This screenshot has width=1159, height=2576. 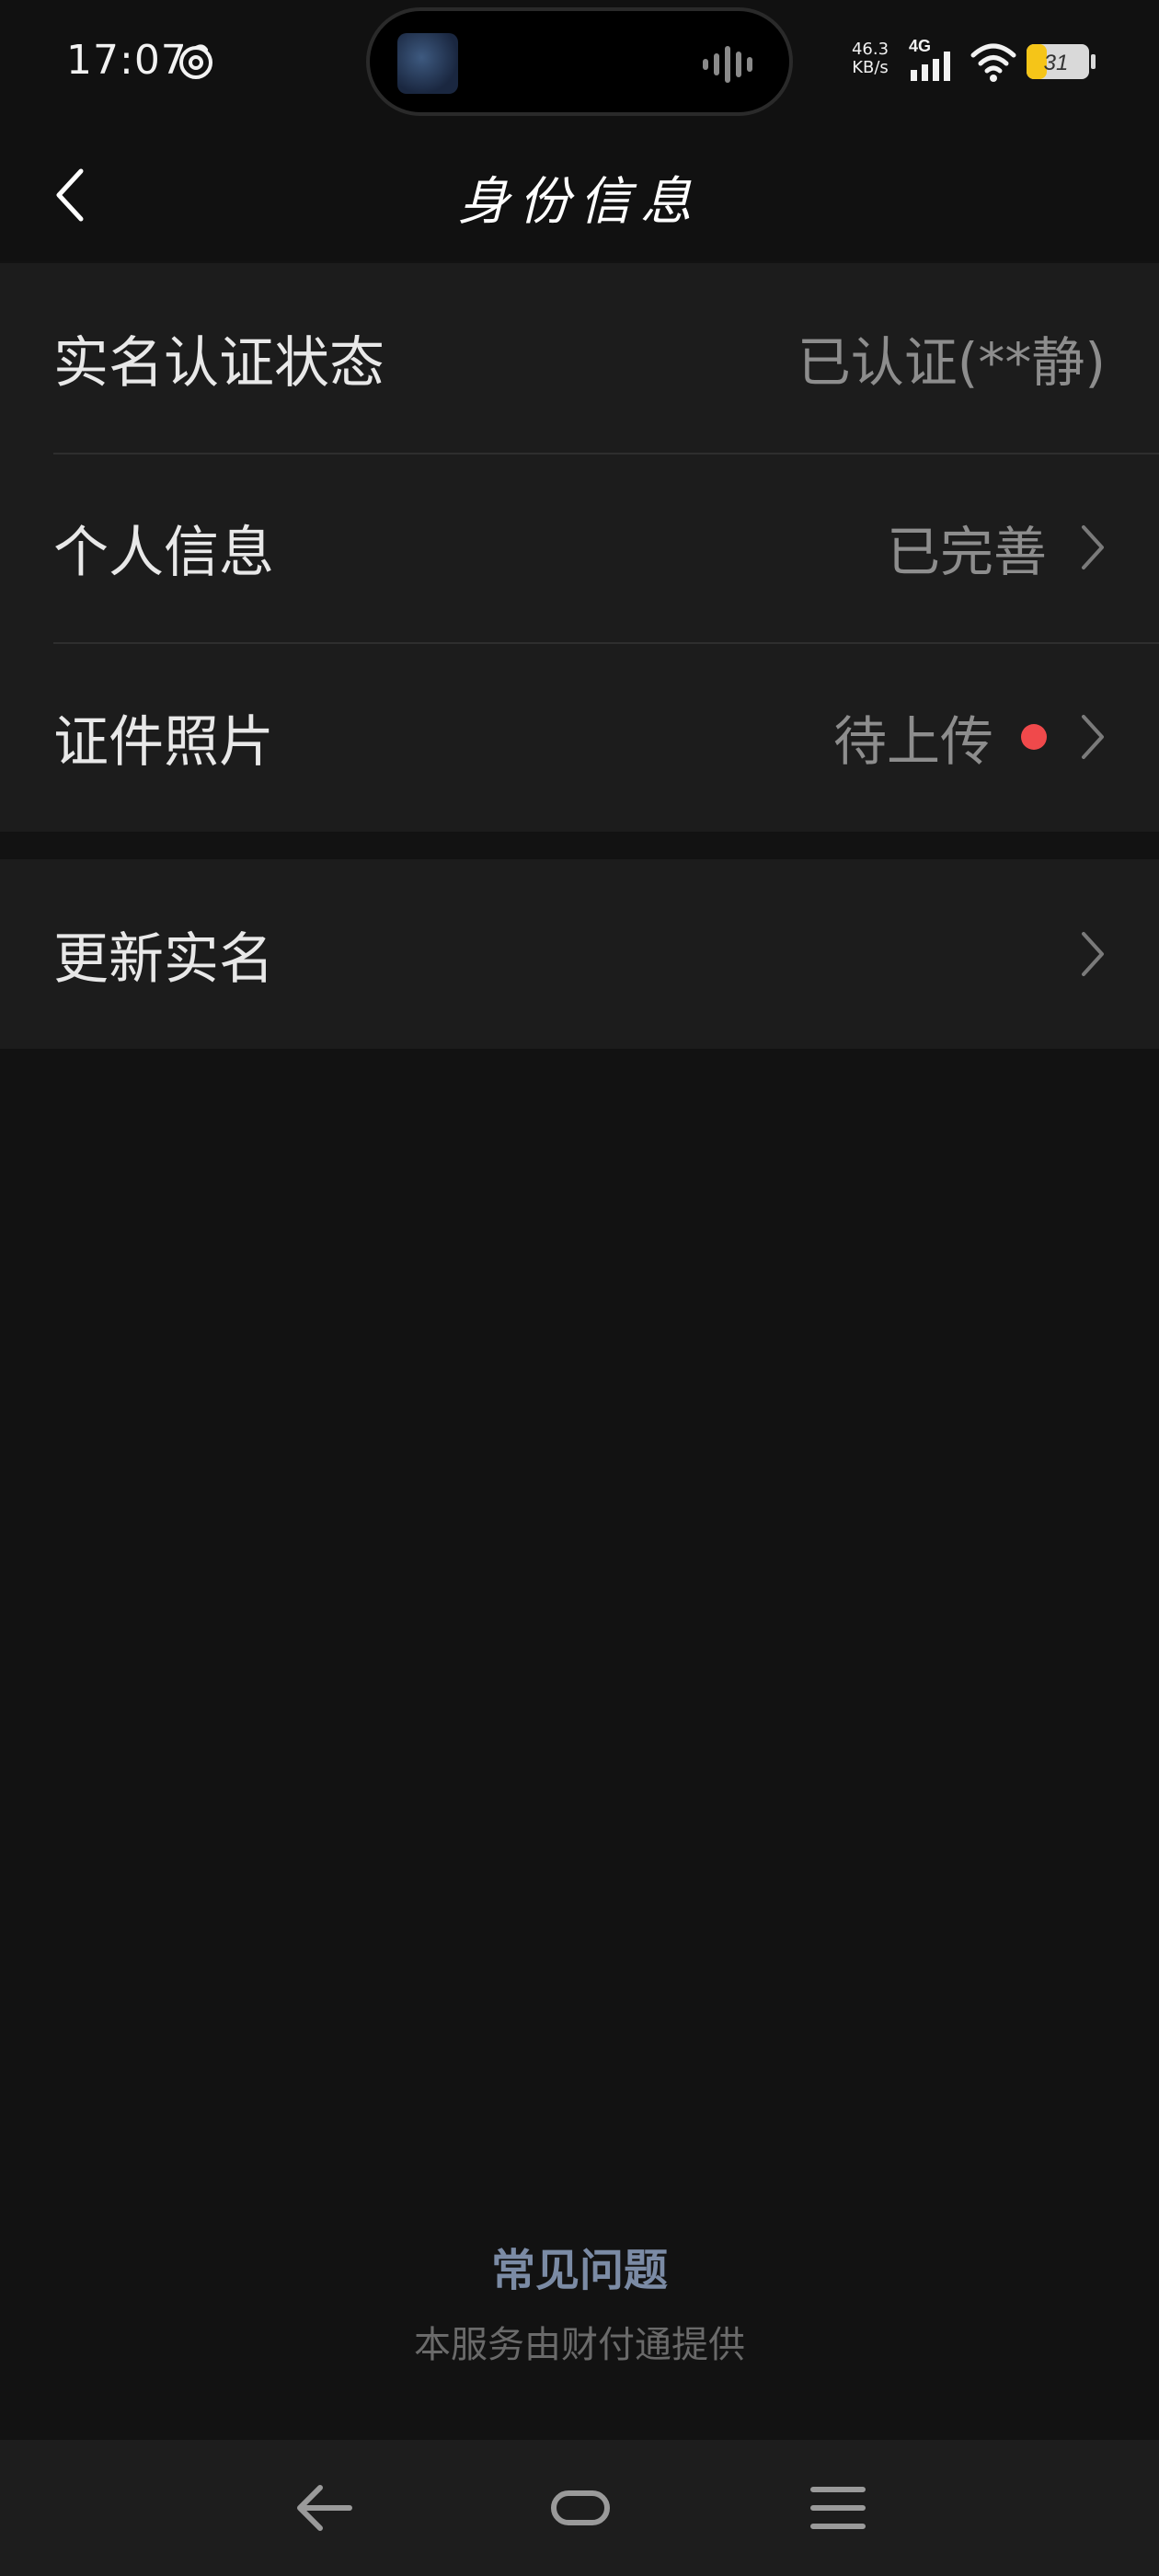 What do you see at coordinates (325, 2508) in the screenshot?
I see `back-arrow-icon` at bounding box center [325, 2508].